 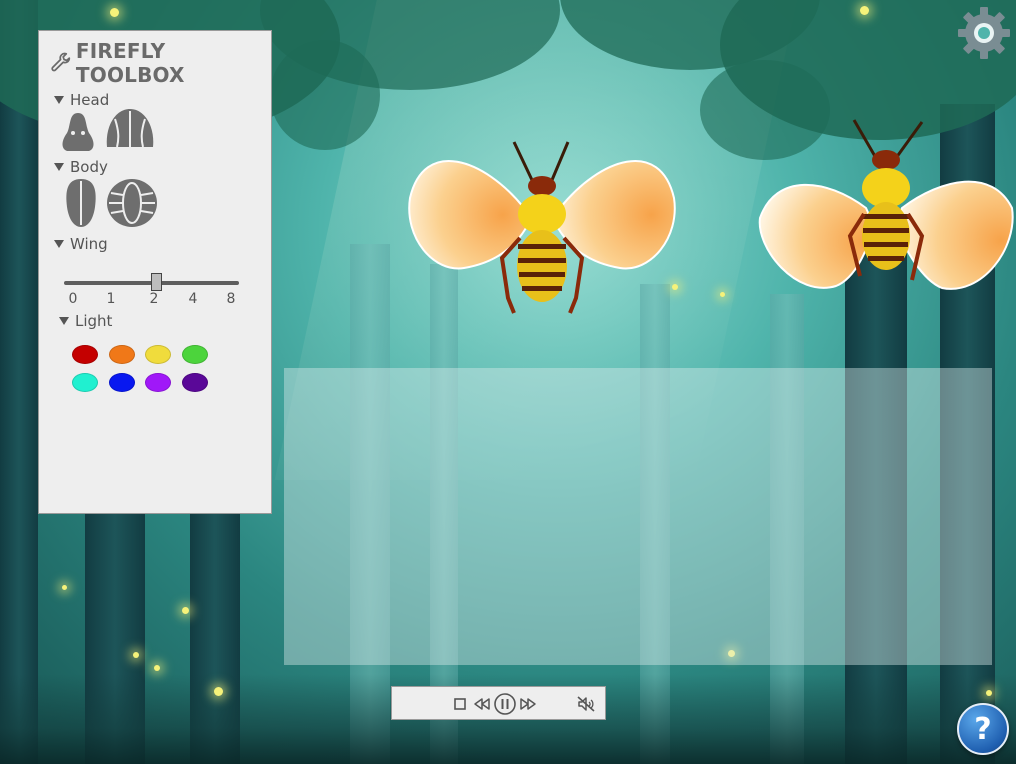 What do you see at coordinates (130, 130) in the screenshot?
I see `head-shape-segmented-icon` at bounding box center [130, 130].